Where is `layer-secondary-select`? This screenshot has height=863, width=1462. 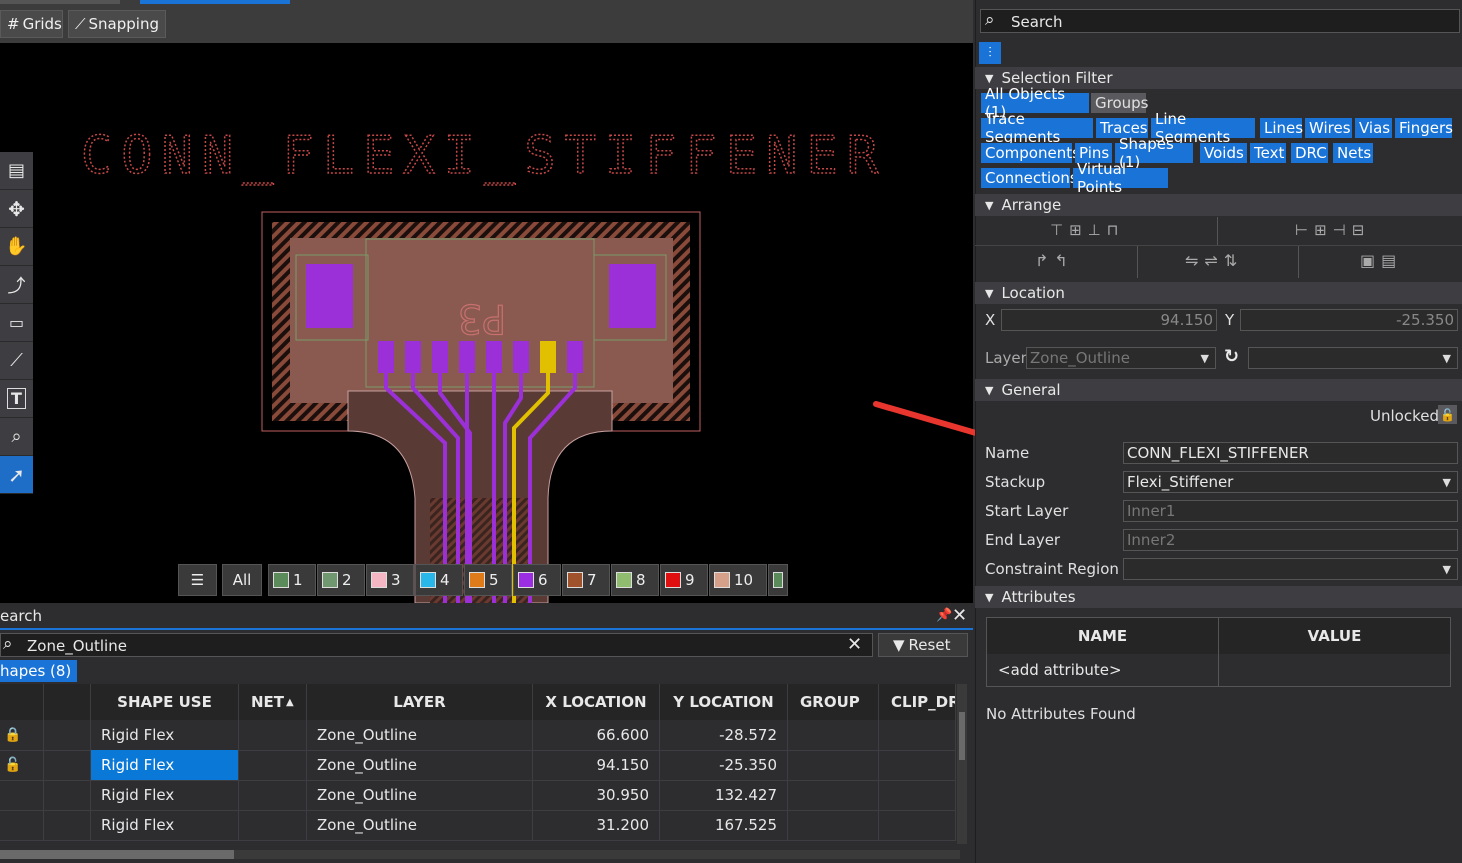 layer-secondary-select is located at coordinates (1353, 358).